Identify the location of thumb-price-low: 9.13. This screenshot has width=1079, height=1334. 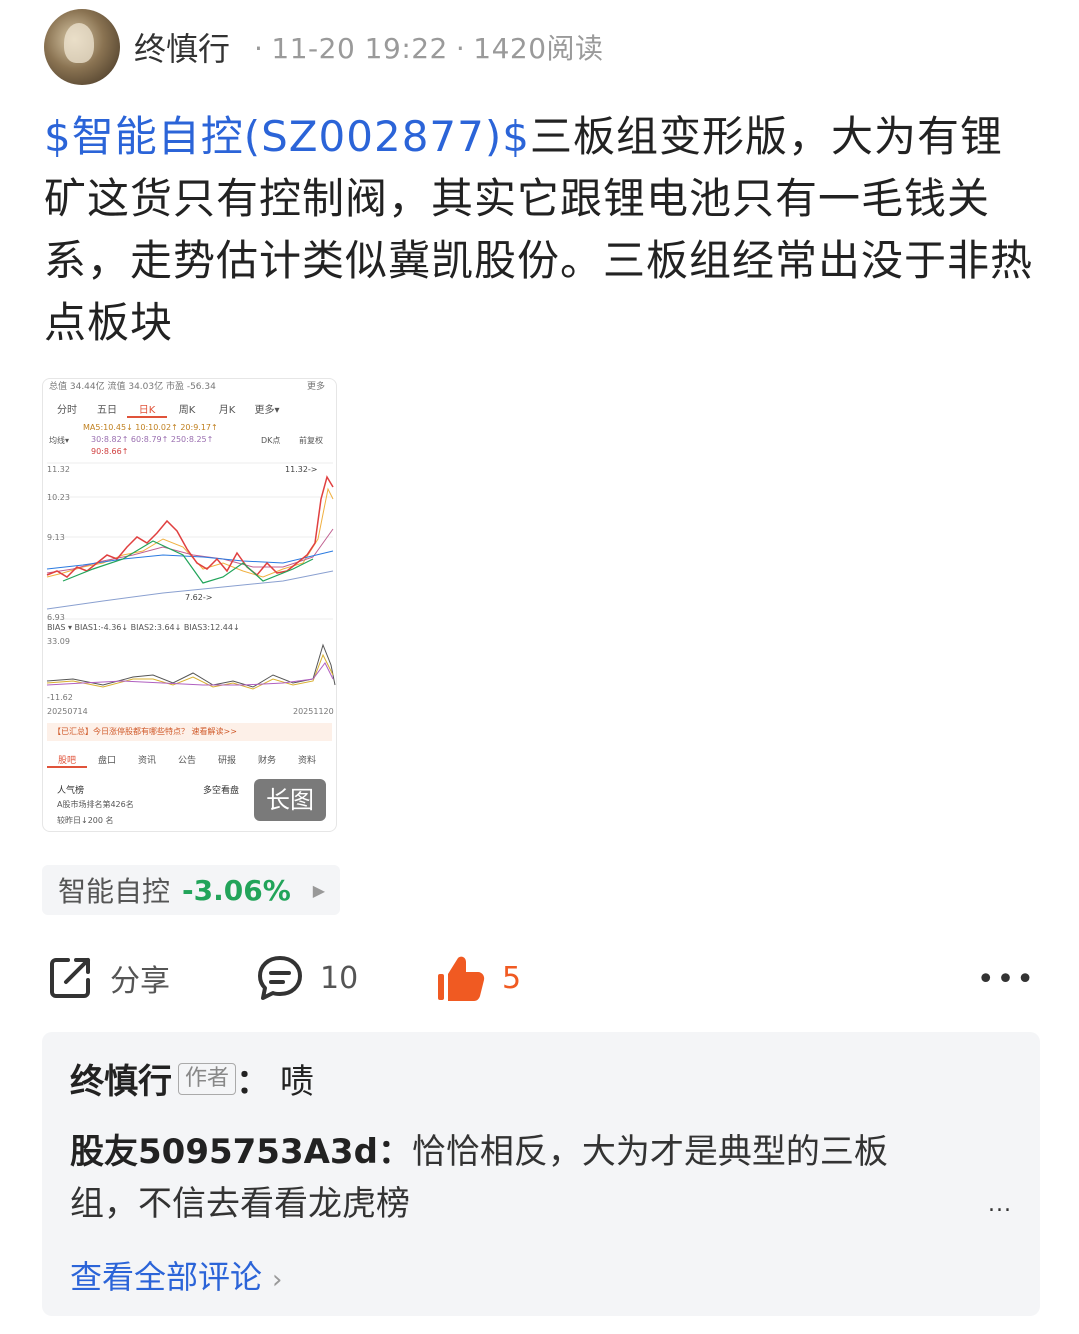
(56, 537).